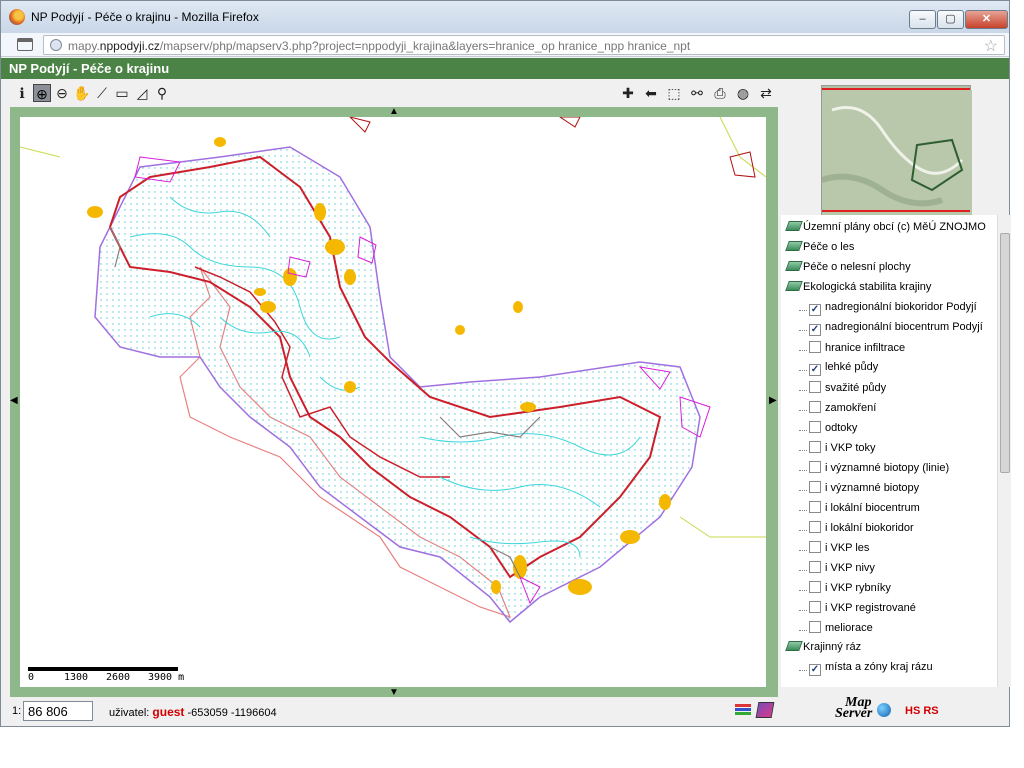  Describe the element at coordinates (794, 246) in the screenshot. I see `layer-group-icon` at that location.